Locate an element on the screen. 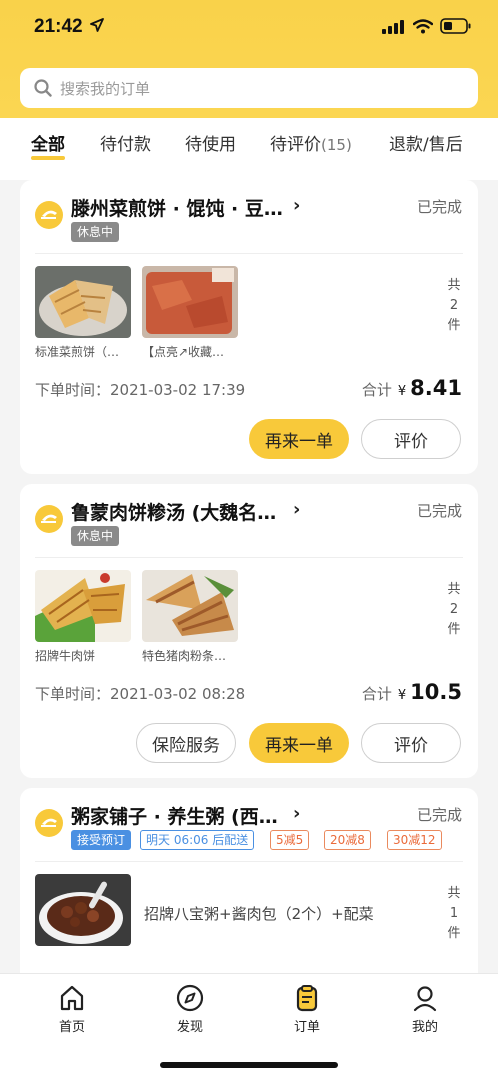 The height and width of the screenshot is (1080, 498). nav-orders: 订单 is located at coordinates (307, 1009).